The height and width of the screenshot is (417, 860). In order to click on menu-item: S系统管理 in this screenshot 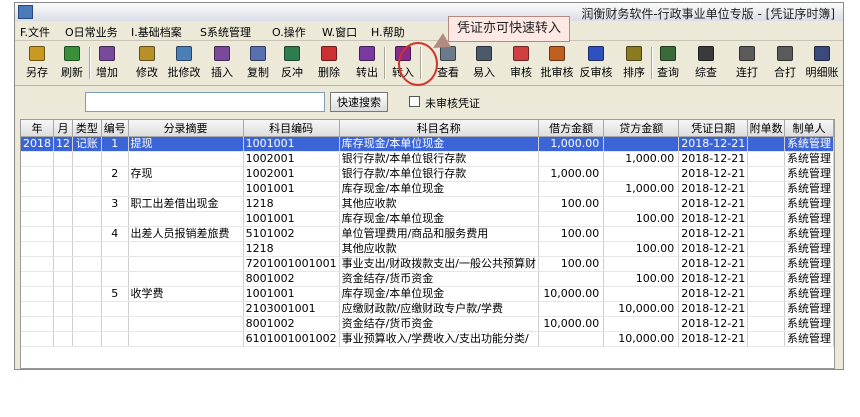, I will do `click(225, 32)`.